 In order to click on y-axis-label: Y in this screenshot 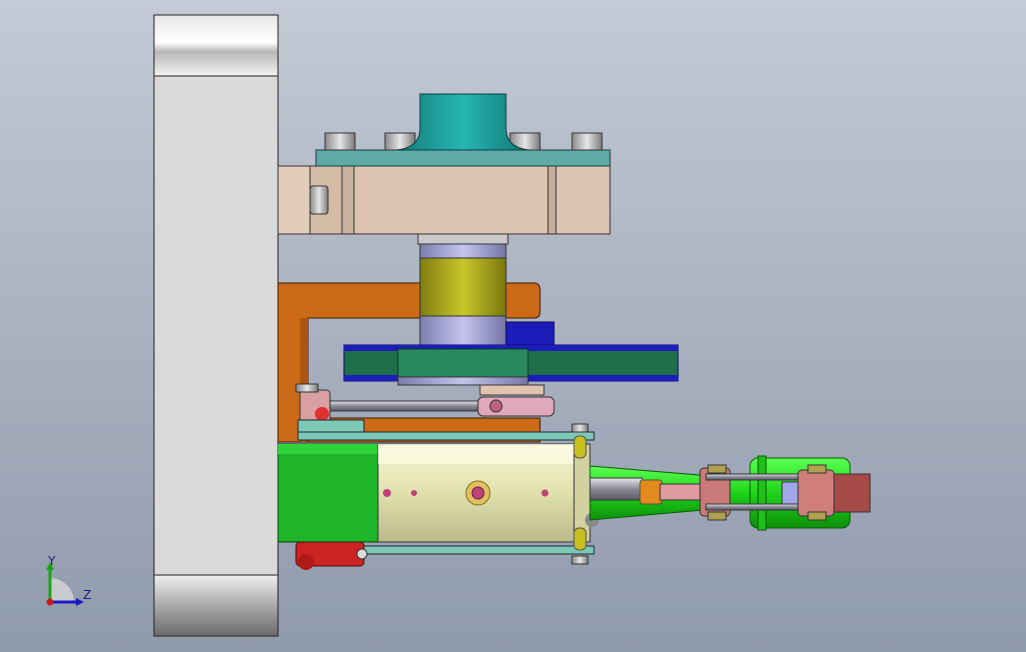, I will do `click(52, 561)`.